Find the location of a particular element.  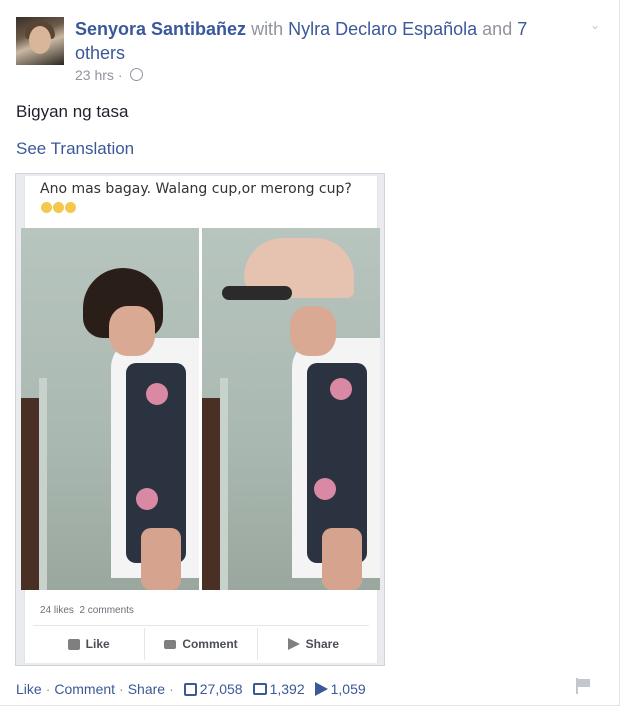

like-count: 27,058 is located at coordinates (213, 689).